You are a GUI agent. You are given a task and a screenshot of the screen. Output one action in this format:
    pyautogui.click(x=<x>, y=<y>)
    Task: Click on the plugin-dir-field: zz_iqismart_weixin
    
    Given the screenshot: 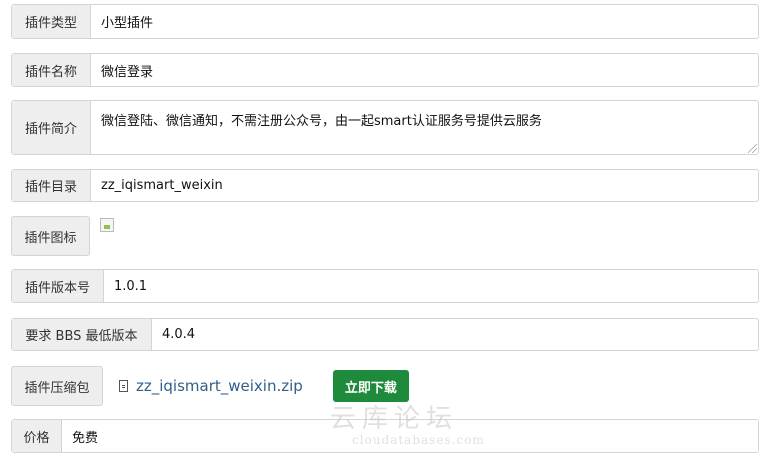 What is the action you would take?
    pyautogui.click(x=424, y=185)
    